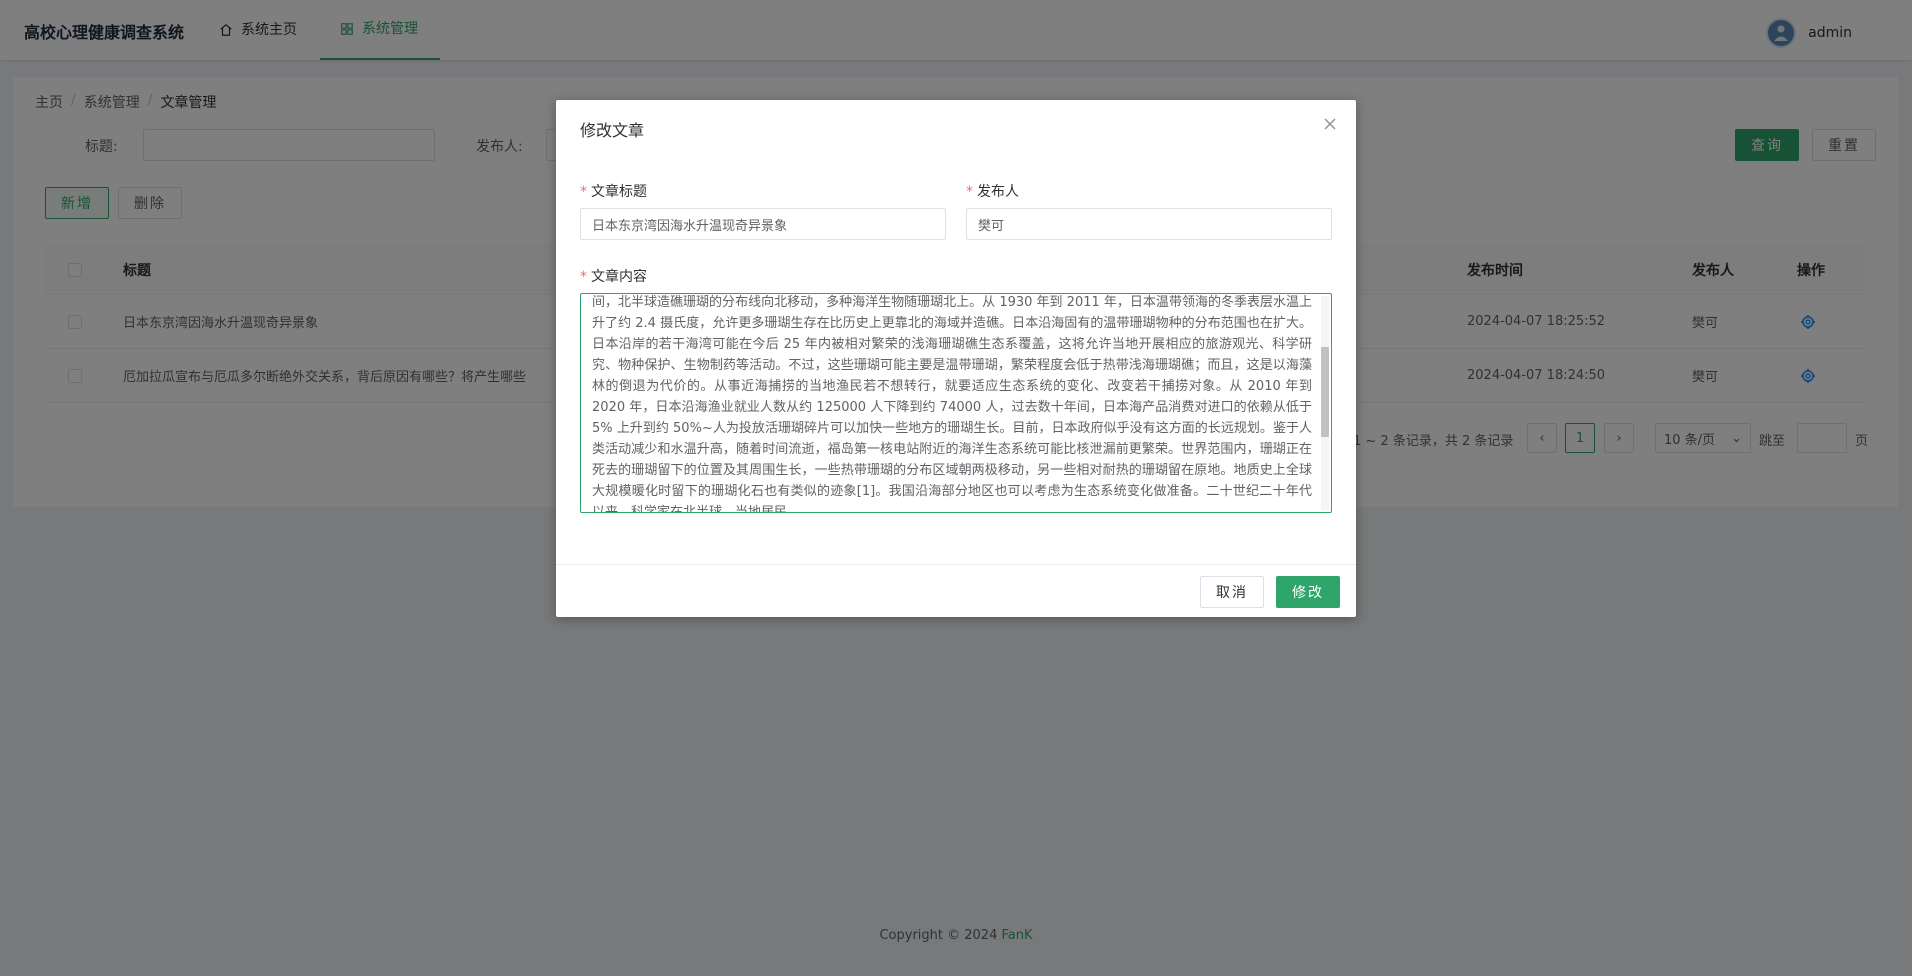  Describe the element at coordinates (1330, 124) in the screenshot. I see `close-icon` at that location.